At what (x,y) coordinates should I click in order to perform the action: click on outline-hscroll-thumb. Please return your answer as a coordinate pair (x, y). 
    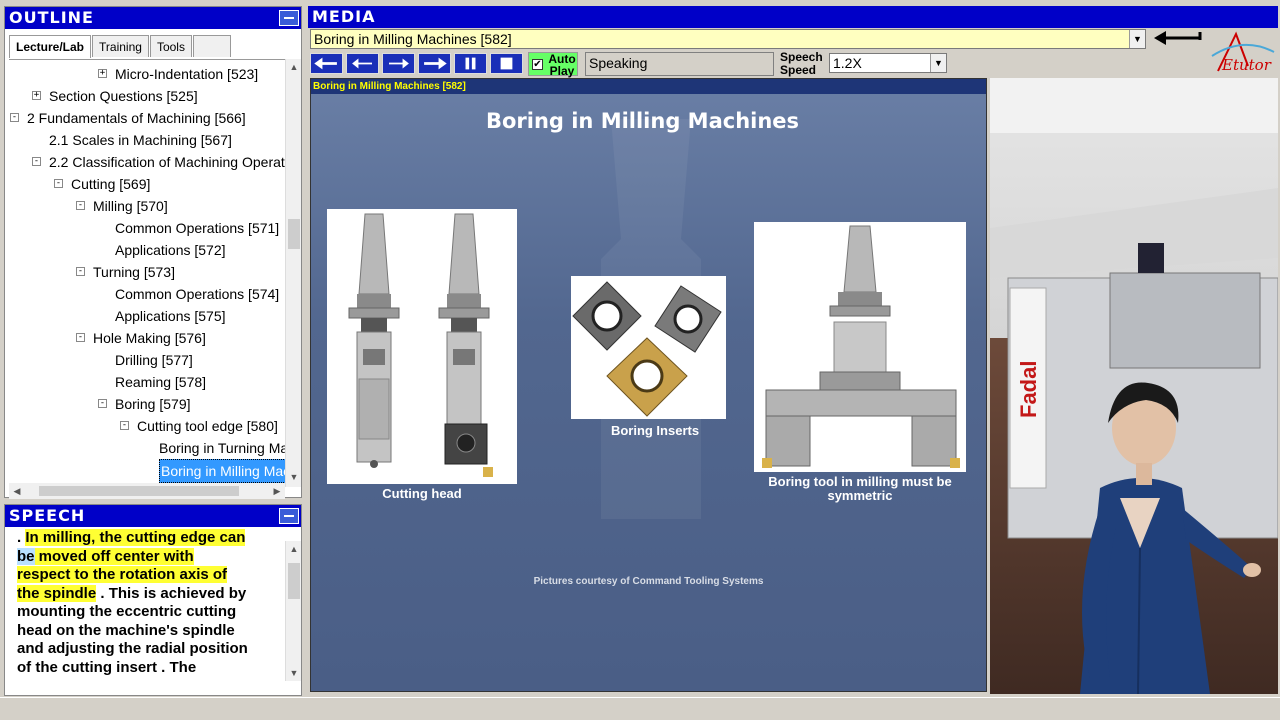
    Looking at the image, I should click on (139, 491).